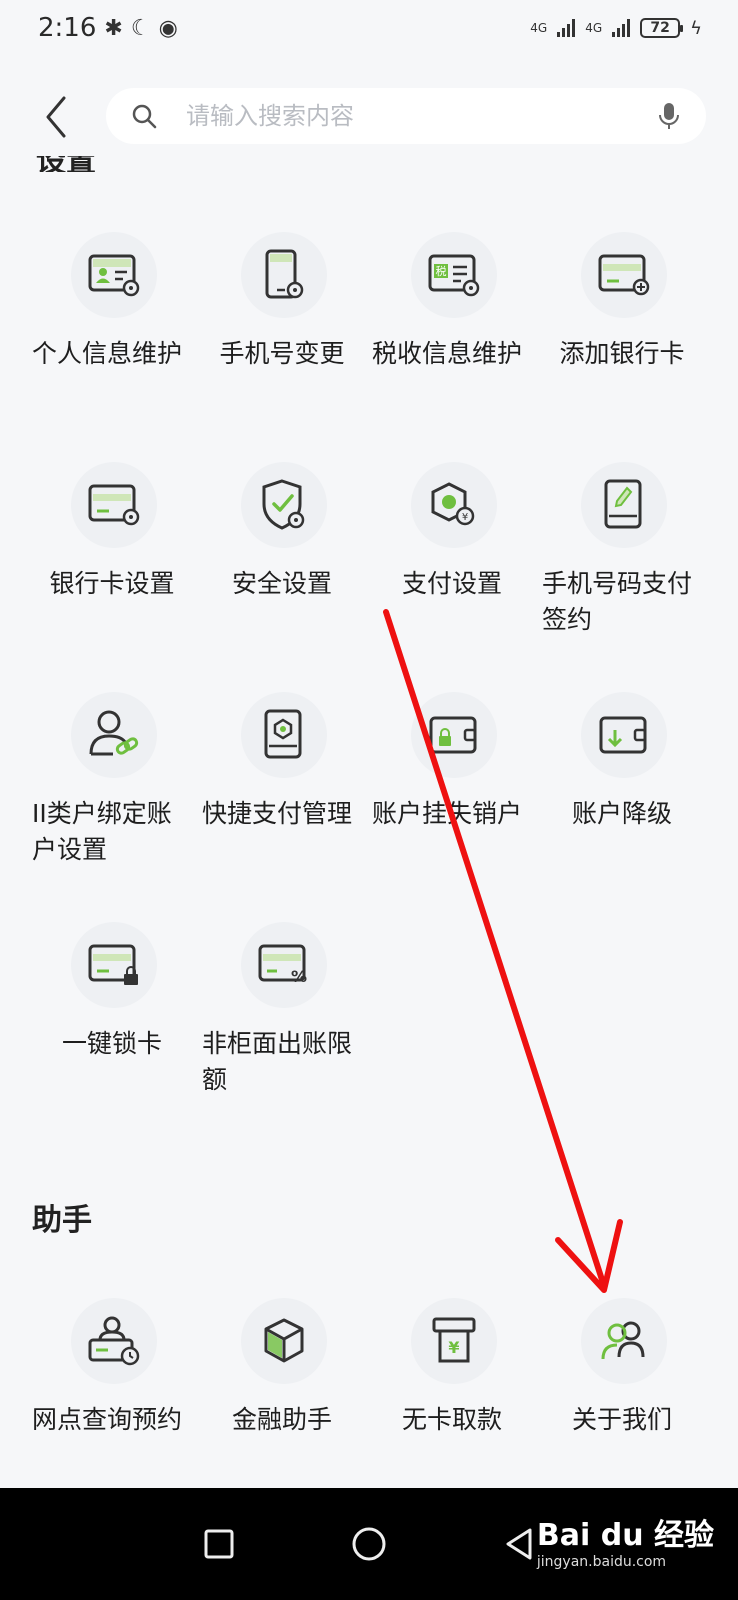 This screenshot has height=1600, width=738. I want to click on recent-apps-button, so click(219, 1544).